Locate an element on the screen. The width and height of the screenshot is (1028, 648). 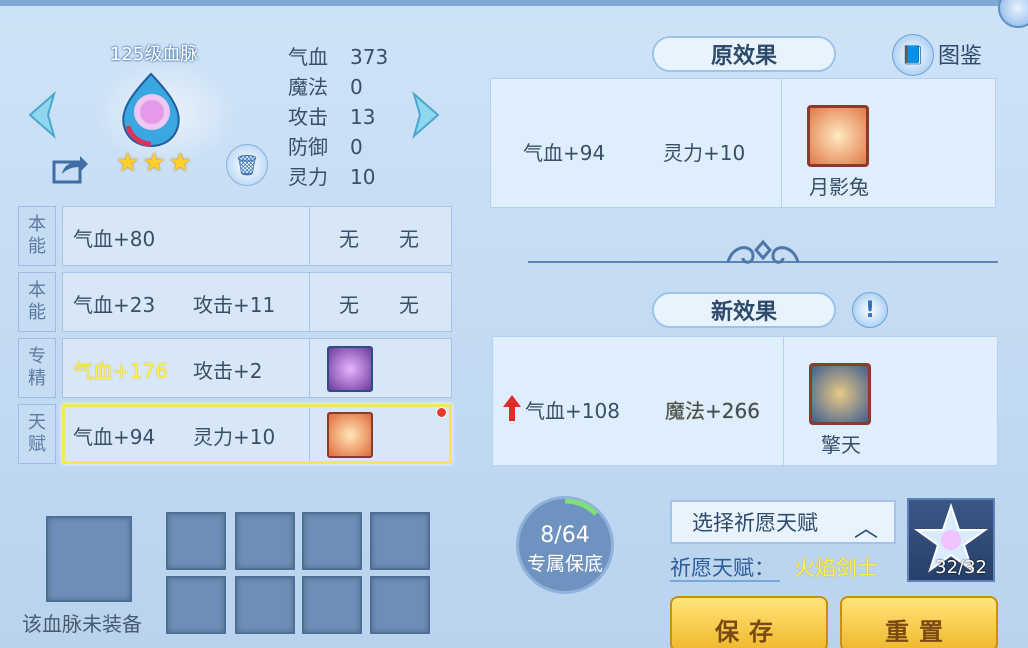
table-row: 本能 气血+80 无 无 is located at coordinates (236, 236).